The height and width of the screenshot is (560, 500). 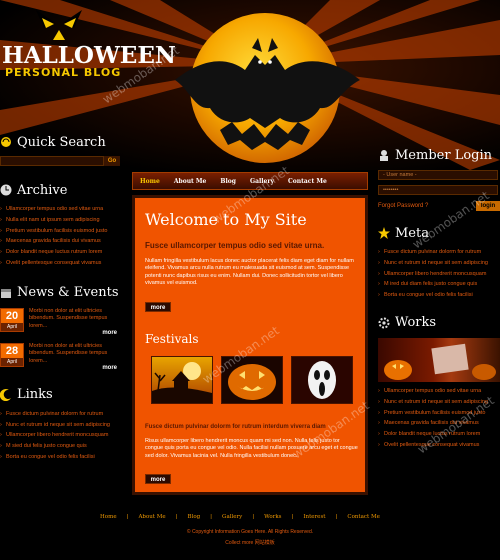 What do you see at coordinates (307, 181) in the screenshot?
I see `nav-contact: Contact Me` at bounding box center [307, 181].